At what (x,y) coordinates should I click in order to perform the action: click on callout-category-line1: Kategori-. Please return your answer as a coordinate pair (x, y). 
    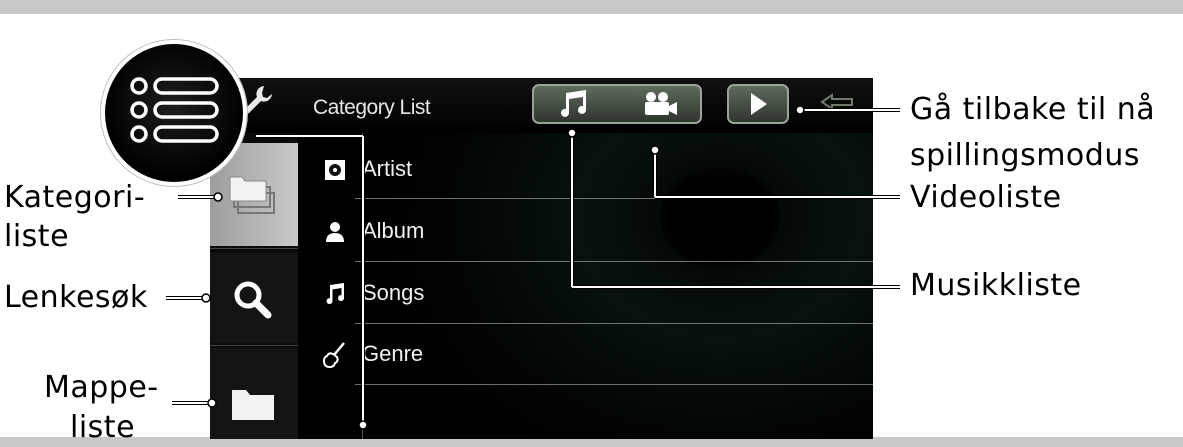
    Looking at the image, I should click on (75, 197).